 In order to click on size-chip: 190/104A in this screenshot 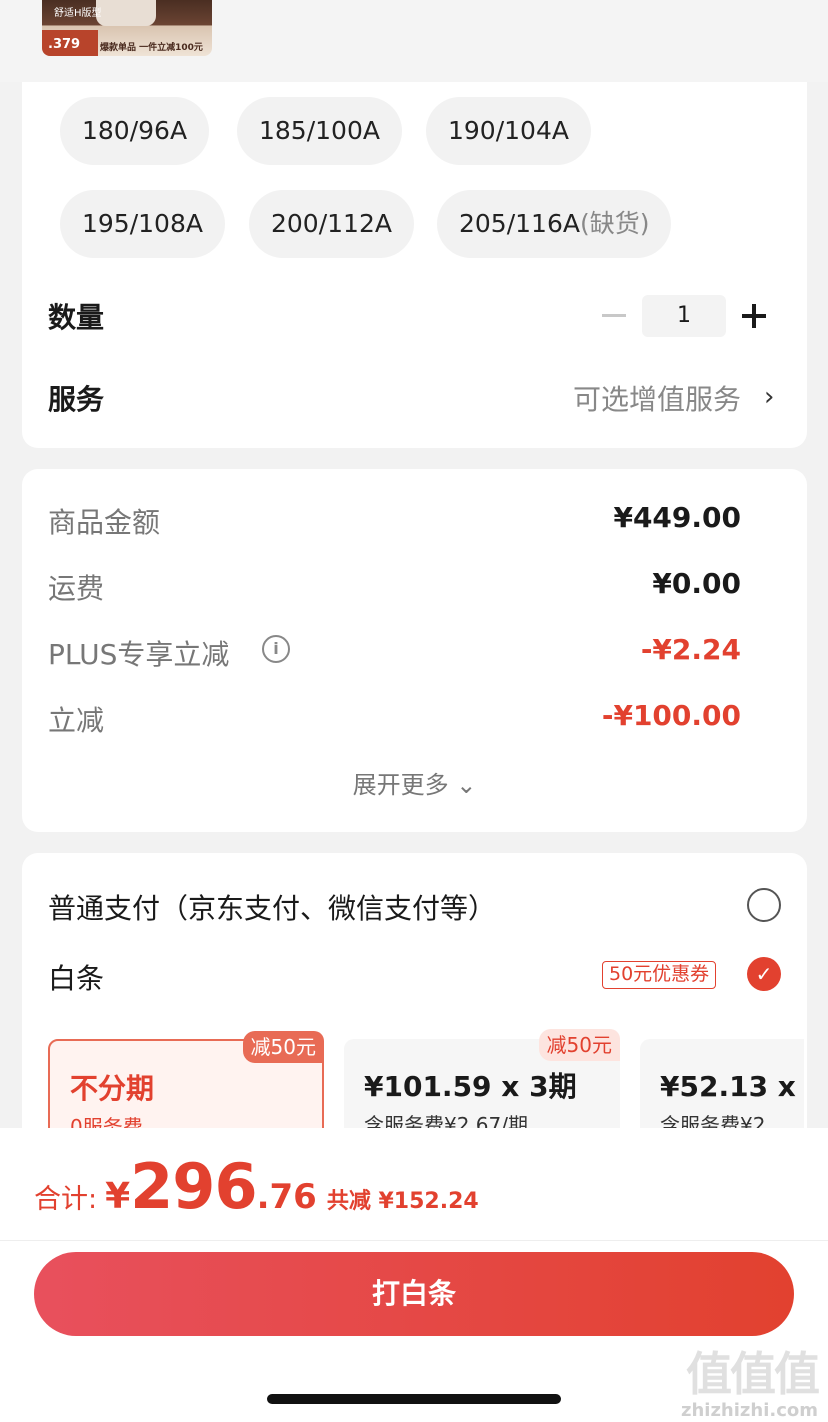, I will do `click(508, 131)`.